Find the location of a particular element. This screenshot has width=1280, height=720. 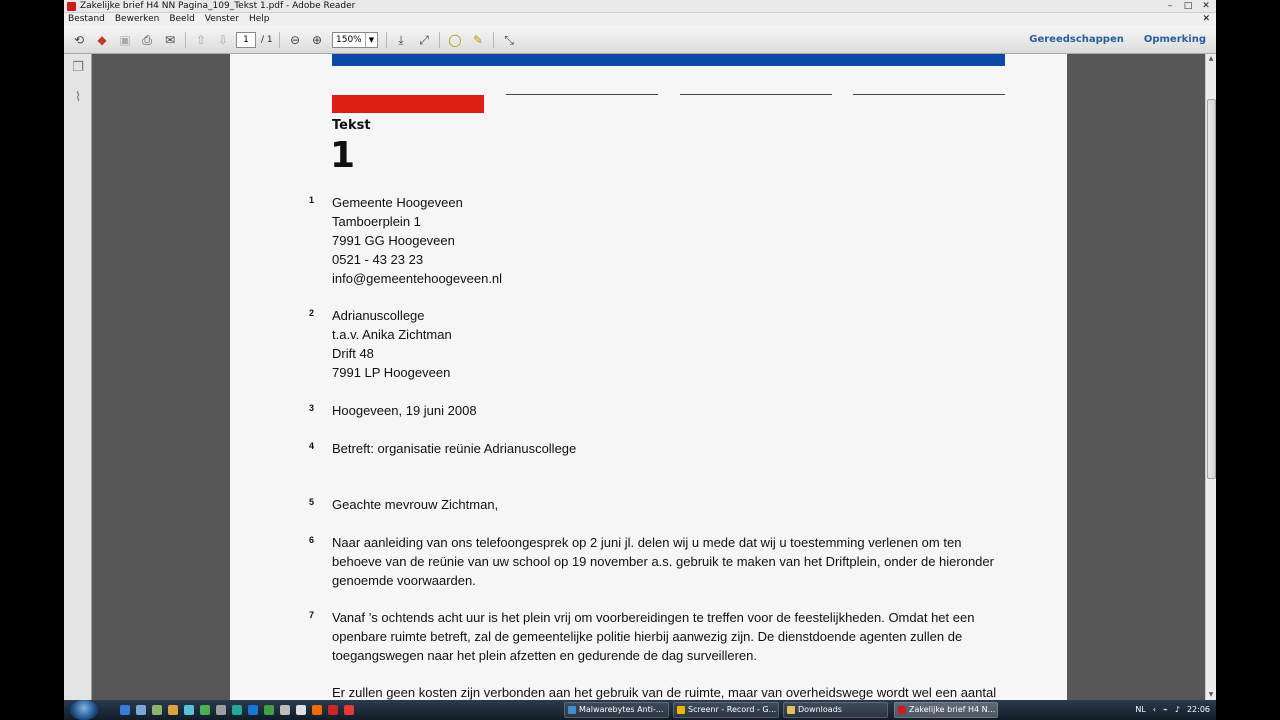

attachments-icon: ⌇ is located at coordinates (78, 98).